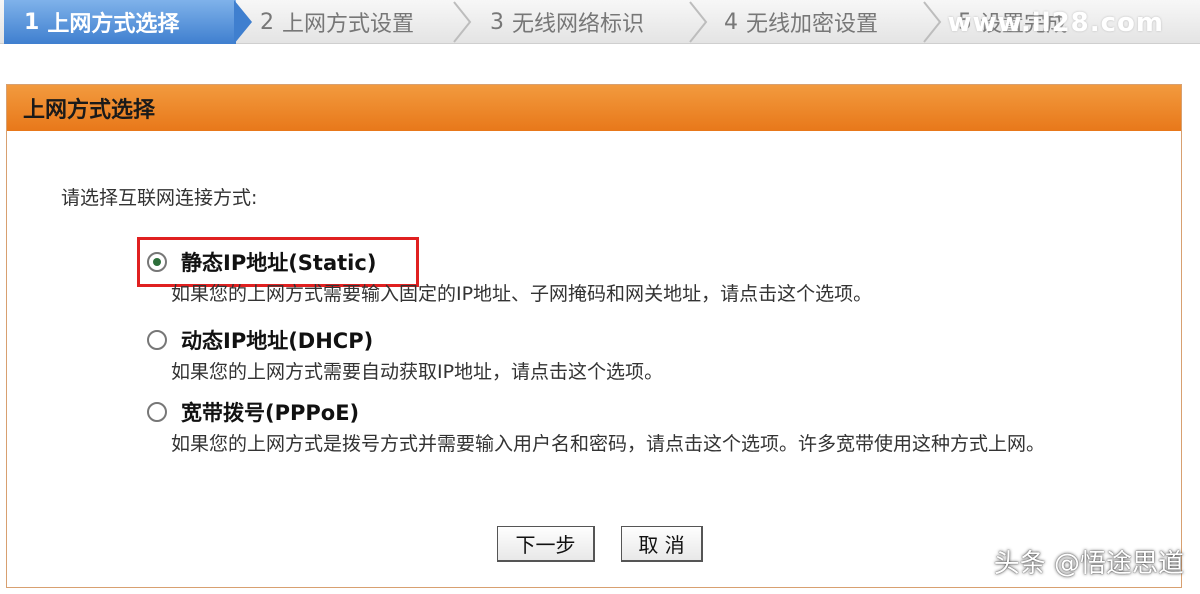  I want to click on static-ip-label: 静态IP地址(Static), so click(278, 262).